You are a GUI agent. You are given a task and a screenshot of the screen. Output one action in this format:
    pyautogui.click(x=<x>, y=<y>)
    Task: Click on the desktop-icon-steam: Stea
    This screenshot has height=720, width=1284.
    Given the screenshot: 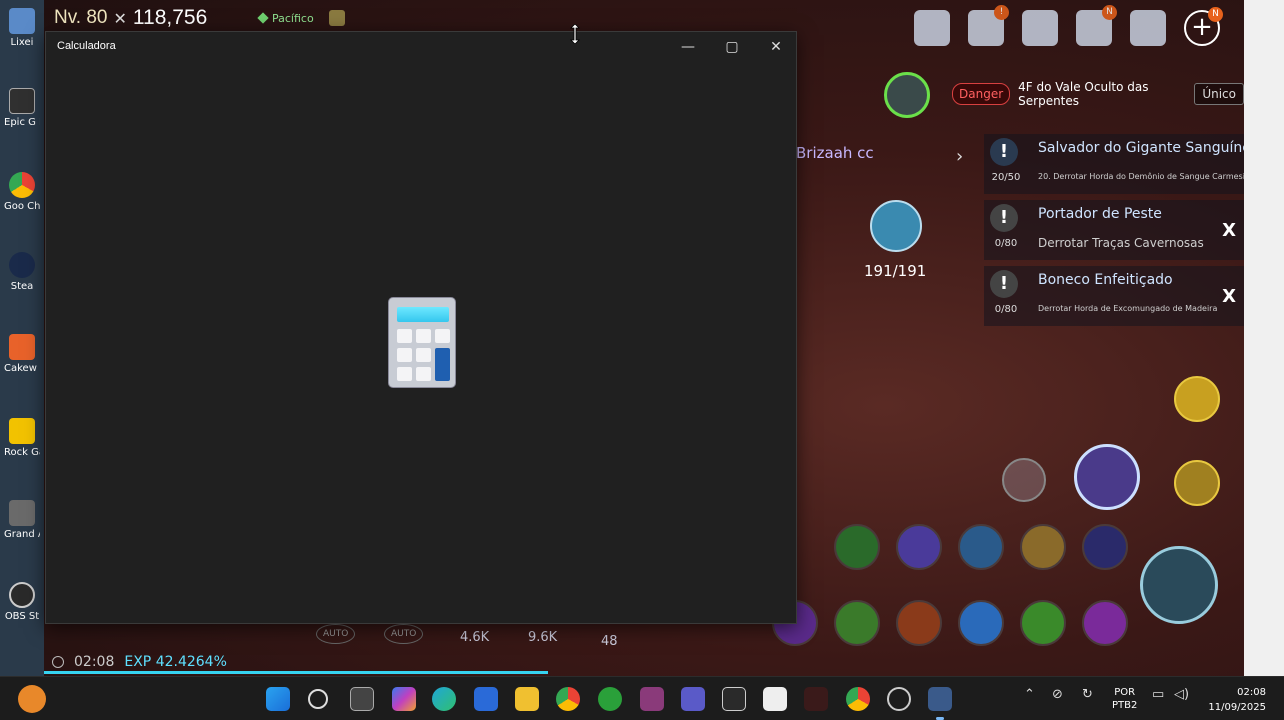 What is the action you would take?
    pyautogui.click(x=22, y=272)
    